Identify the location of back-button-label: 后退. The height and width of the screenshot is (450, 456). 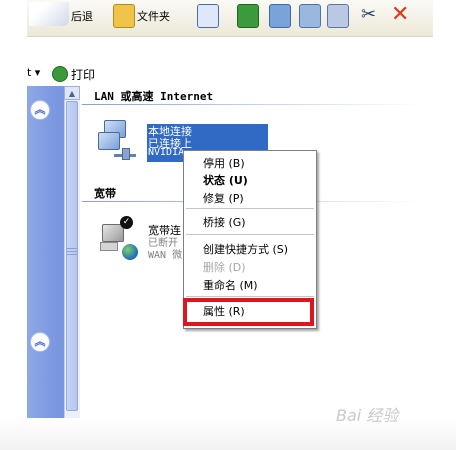
(82, 16).